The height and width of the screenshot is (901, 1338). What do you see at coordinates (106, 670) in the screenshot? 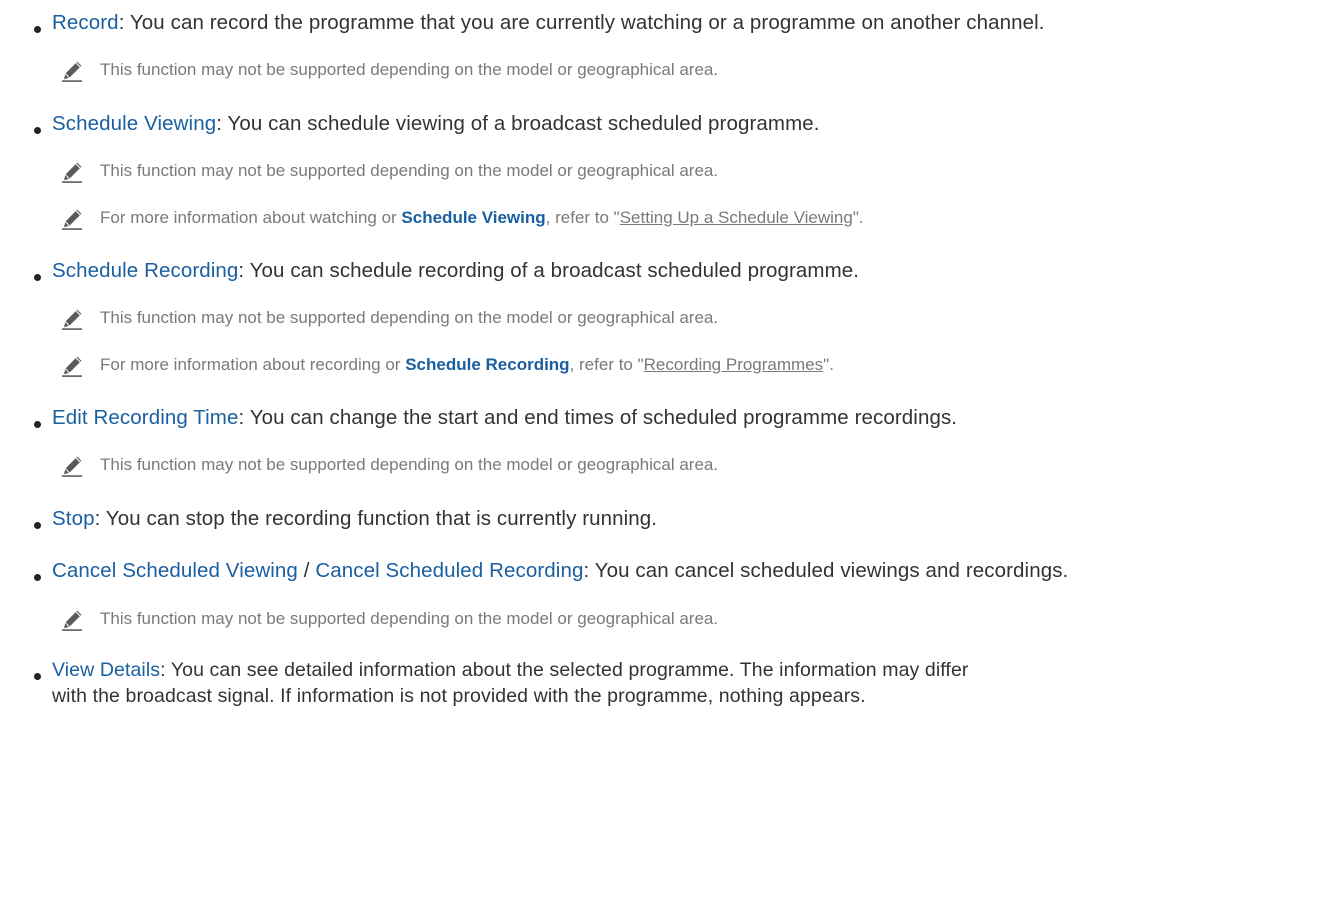
I see `menu-term-view-details: View Details` at bounding box center [106, 670].